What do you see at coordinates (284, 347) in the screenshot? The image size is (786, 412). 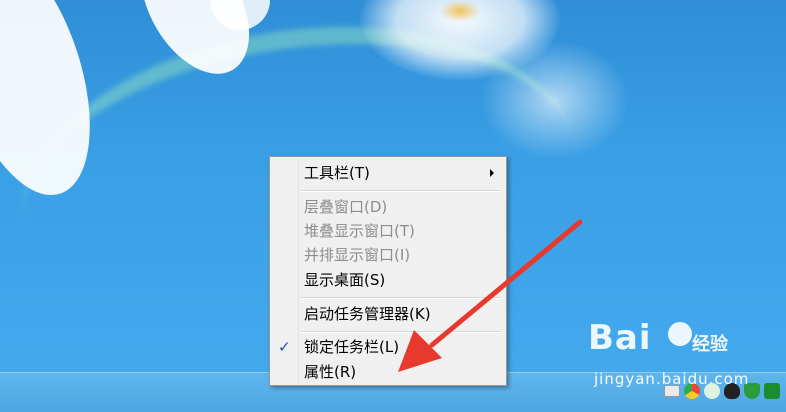 I see `checkmark-icon: ✓` at bounding box center [284, 347].